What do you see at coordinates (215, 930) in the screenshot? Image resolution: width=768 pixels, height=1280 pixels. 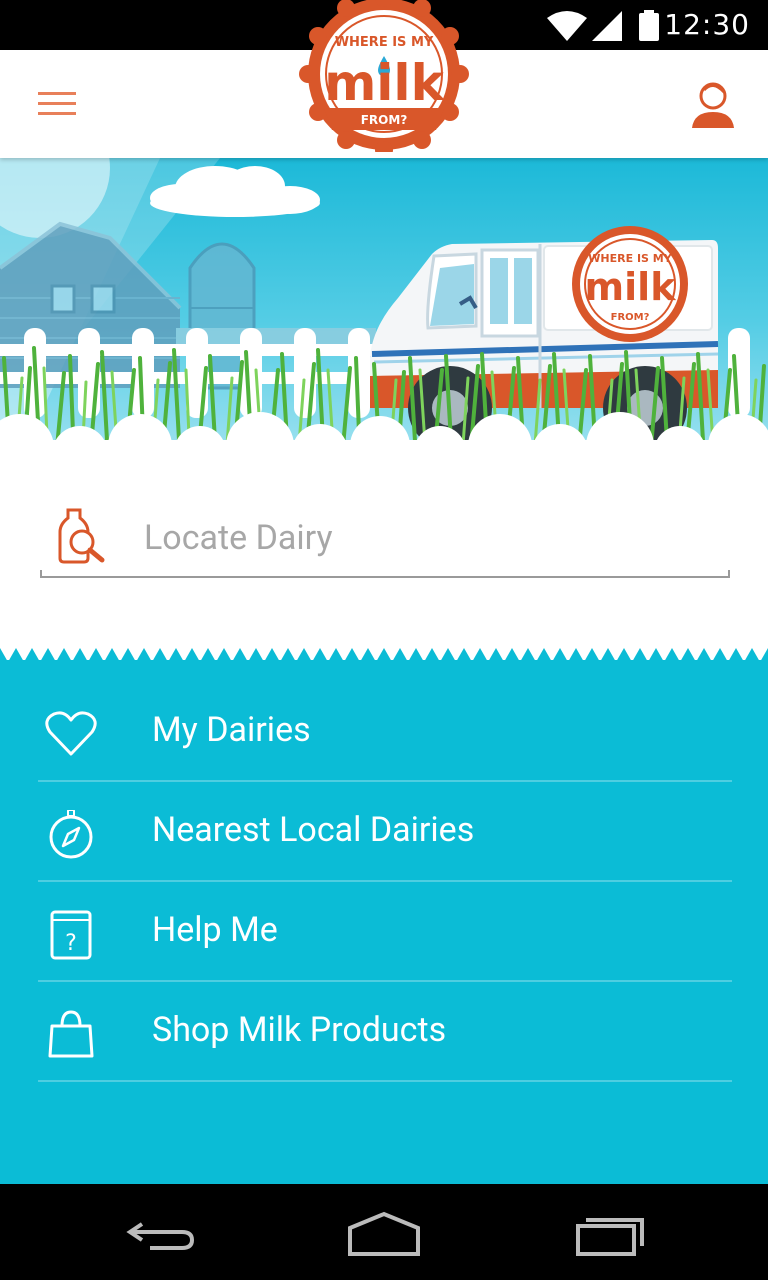 I see `menu-item-label: Help Me` at bounding box center [215, 930].